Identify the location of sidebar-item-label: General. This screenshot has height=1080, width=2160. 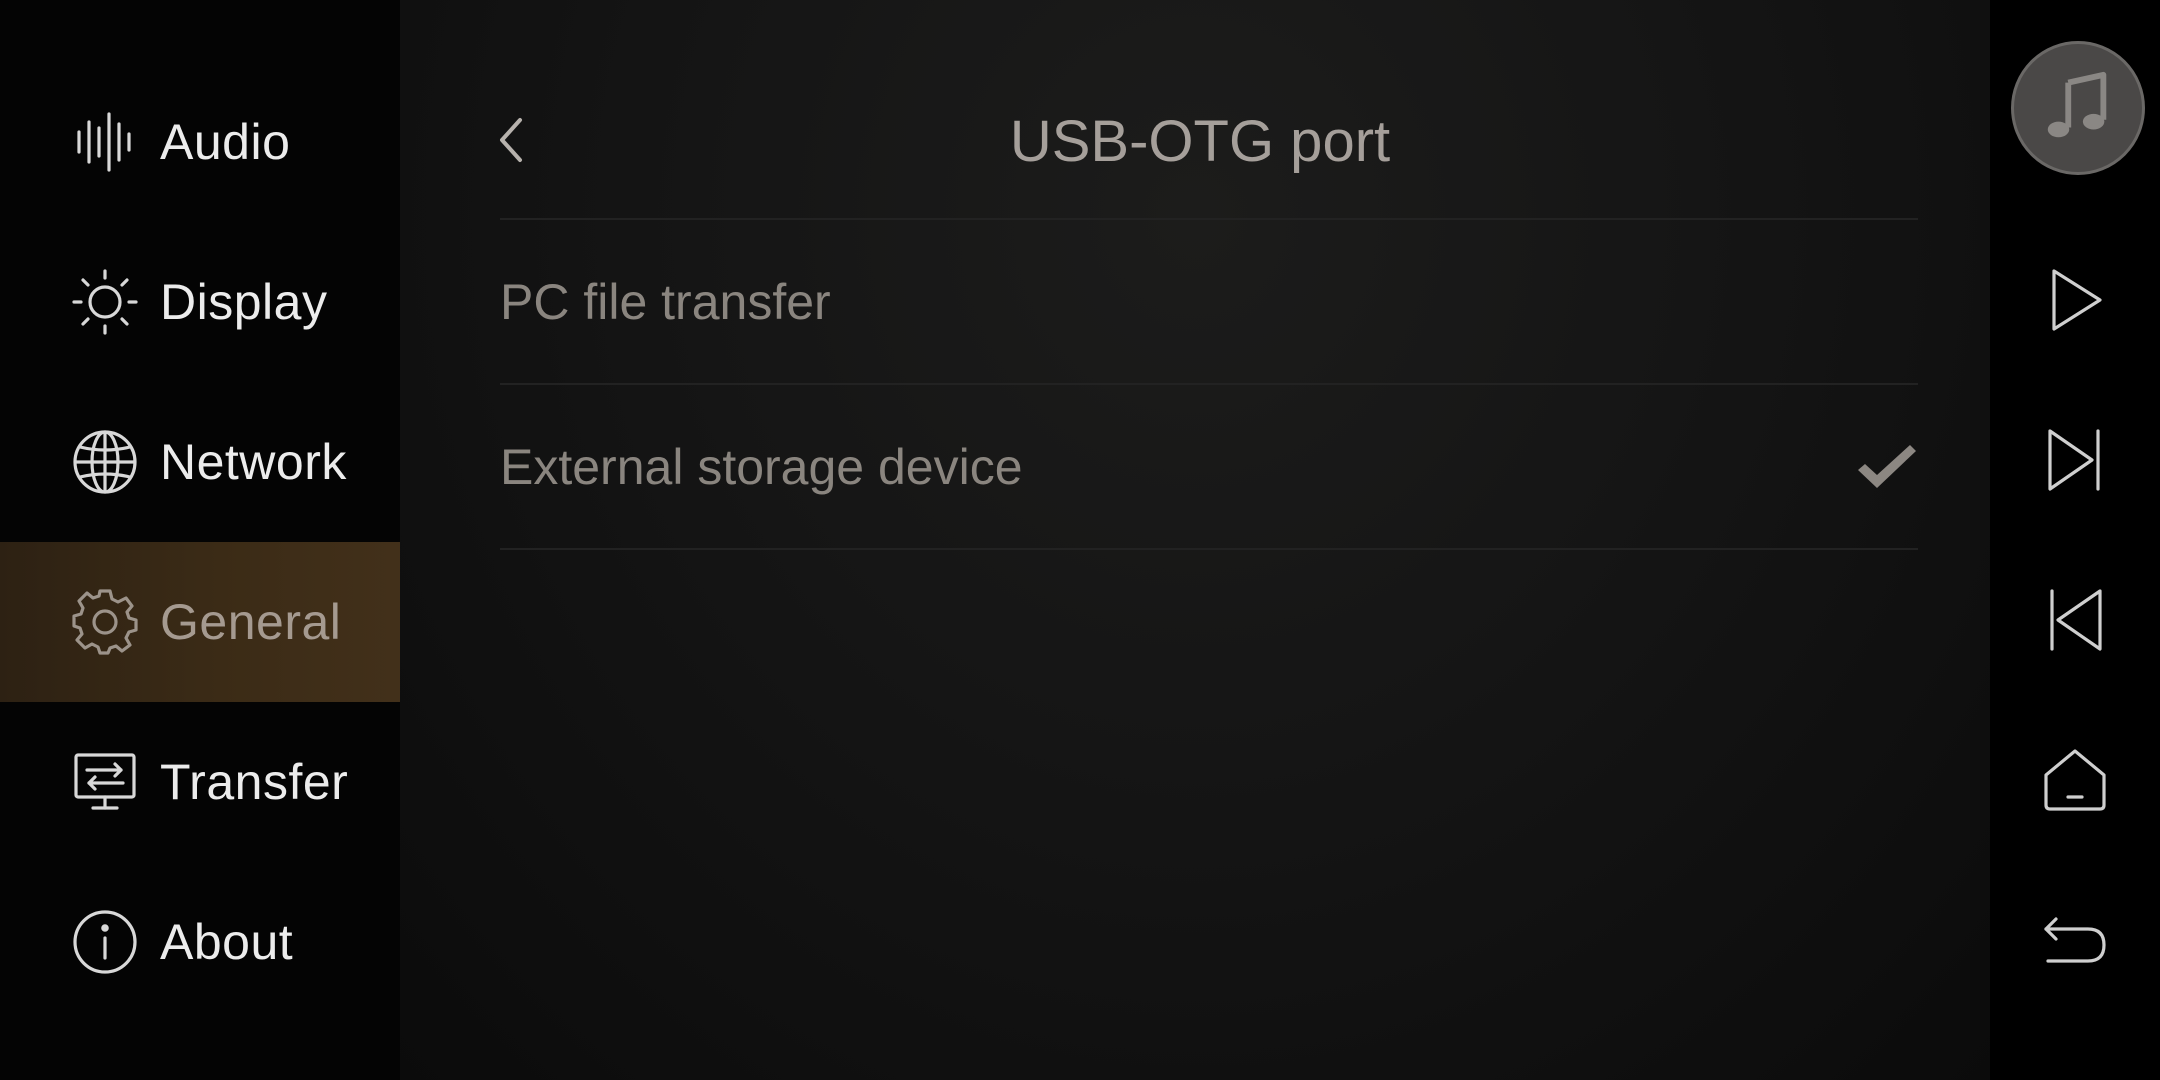
(251, 622).